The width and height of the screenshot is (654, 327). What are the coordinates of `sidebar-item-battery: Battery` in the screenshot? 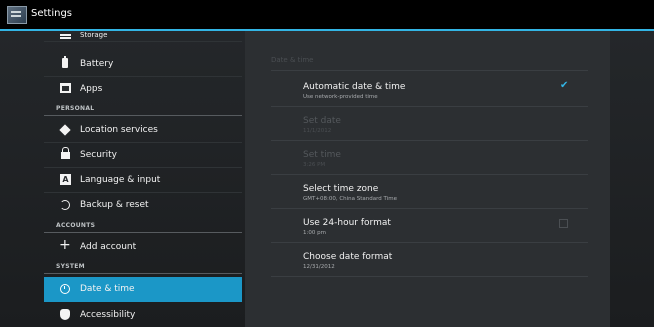 It's located at (143, 64).